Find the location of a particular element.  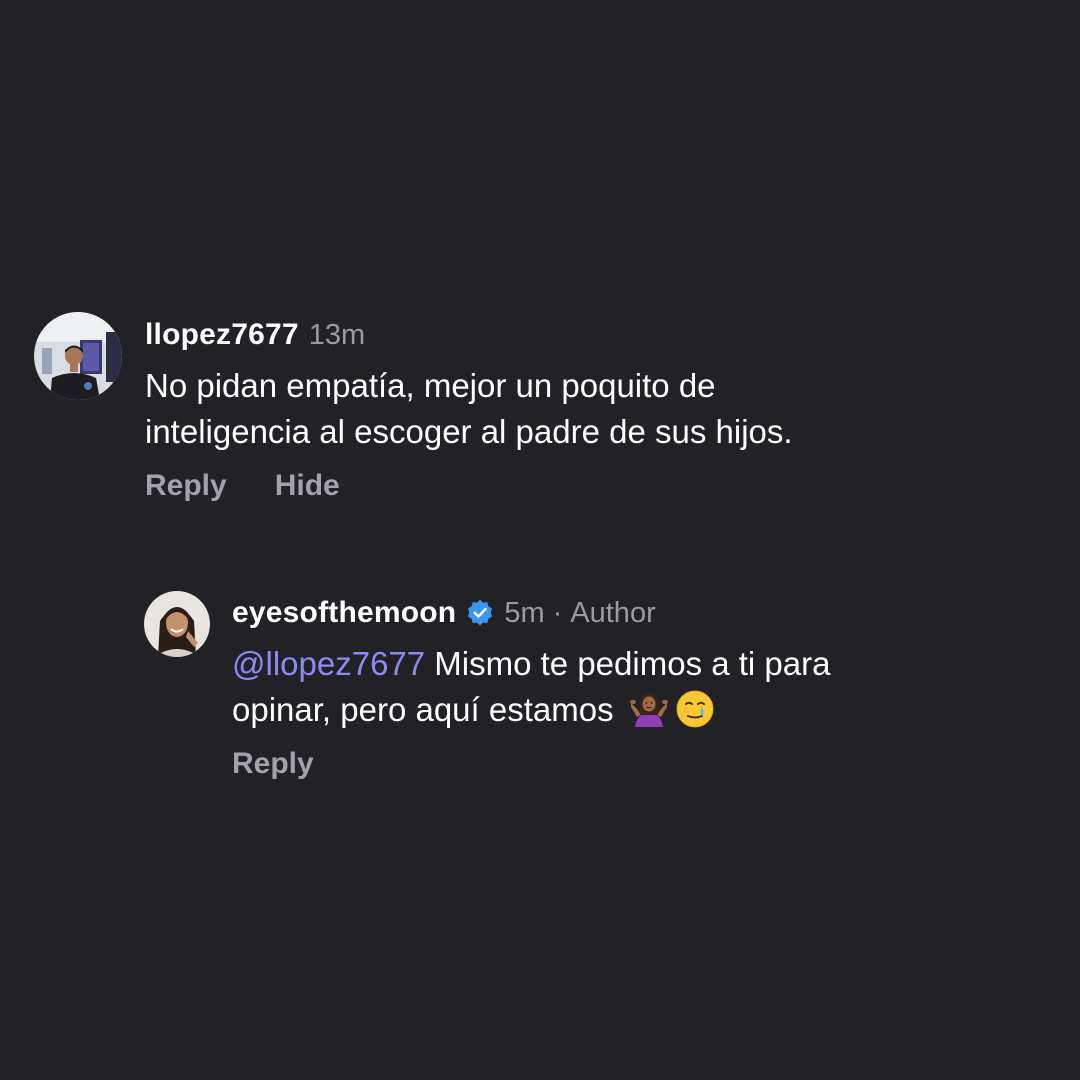

mention-link: @llopez7677 is located at coordinates (328, 663).